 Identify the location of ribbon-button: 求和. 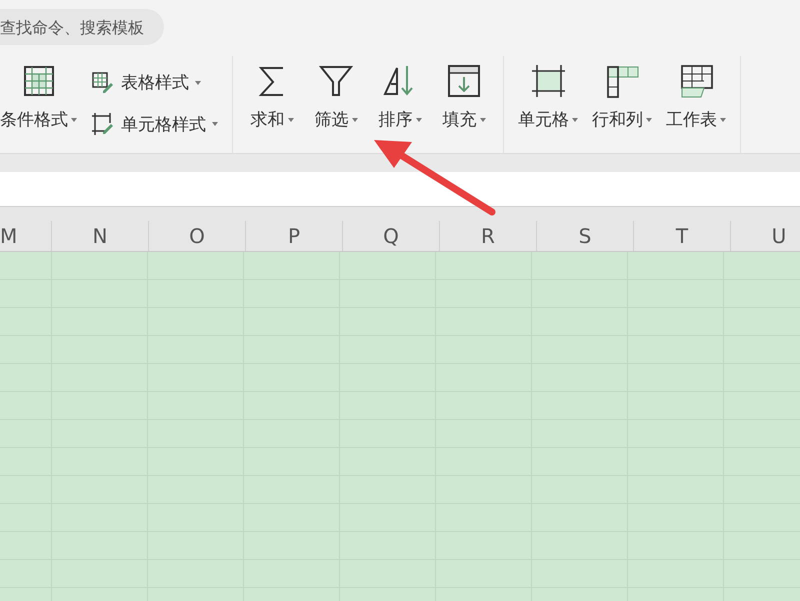
(272, 104).